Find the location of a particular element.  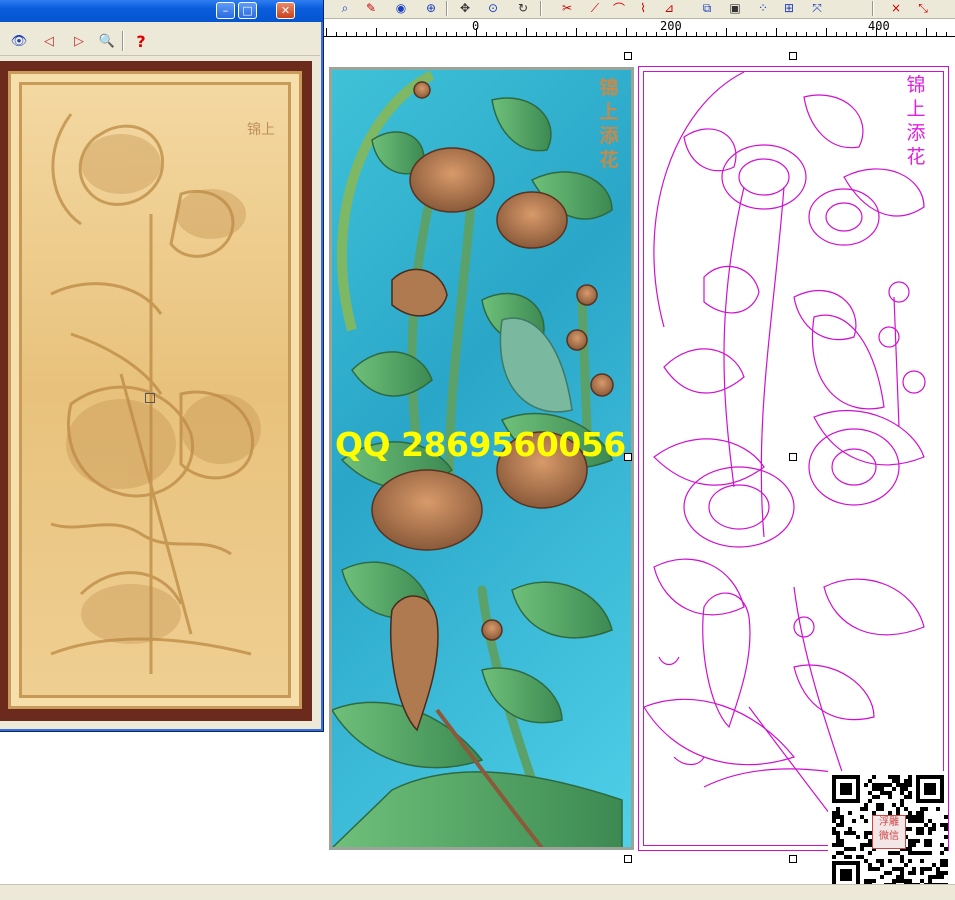

eye-icon: 👁 is located at coordinates (19, 41).